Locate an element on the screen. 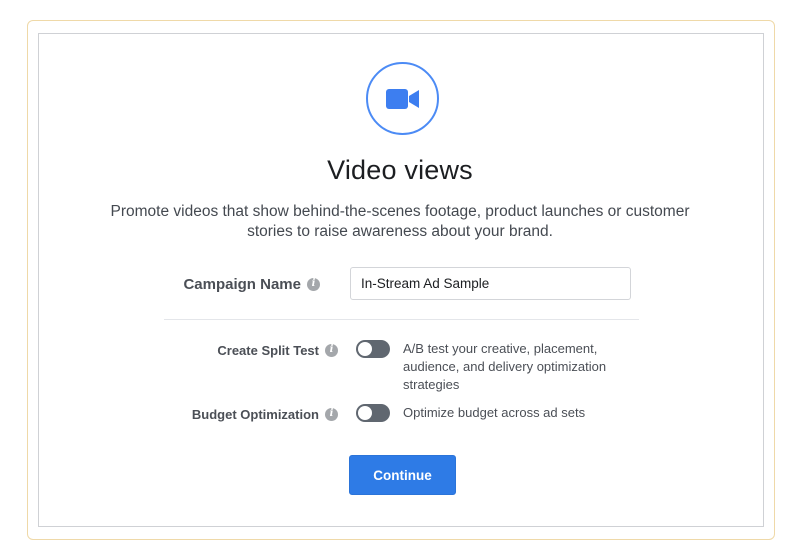  split-test-toggle is located at coordinates (373, 349).